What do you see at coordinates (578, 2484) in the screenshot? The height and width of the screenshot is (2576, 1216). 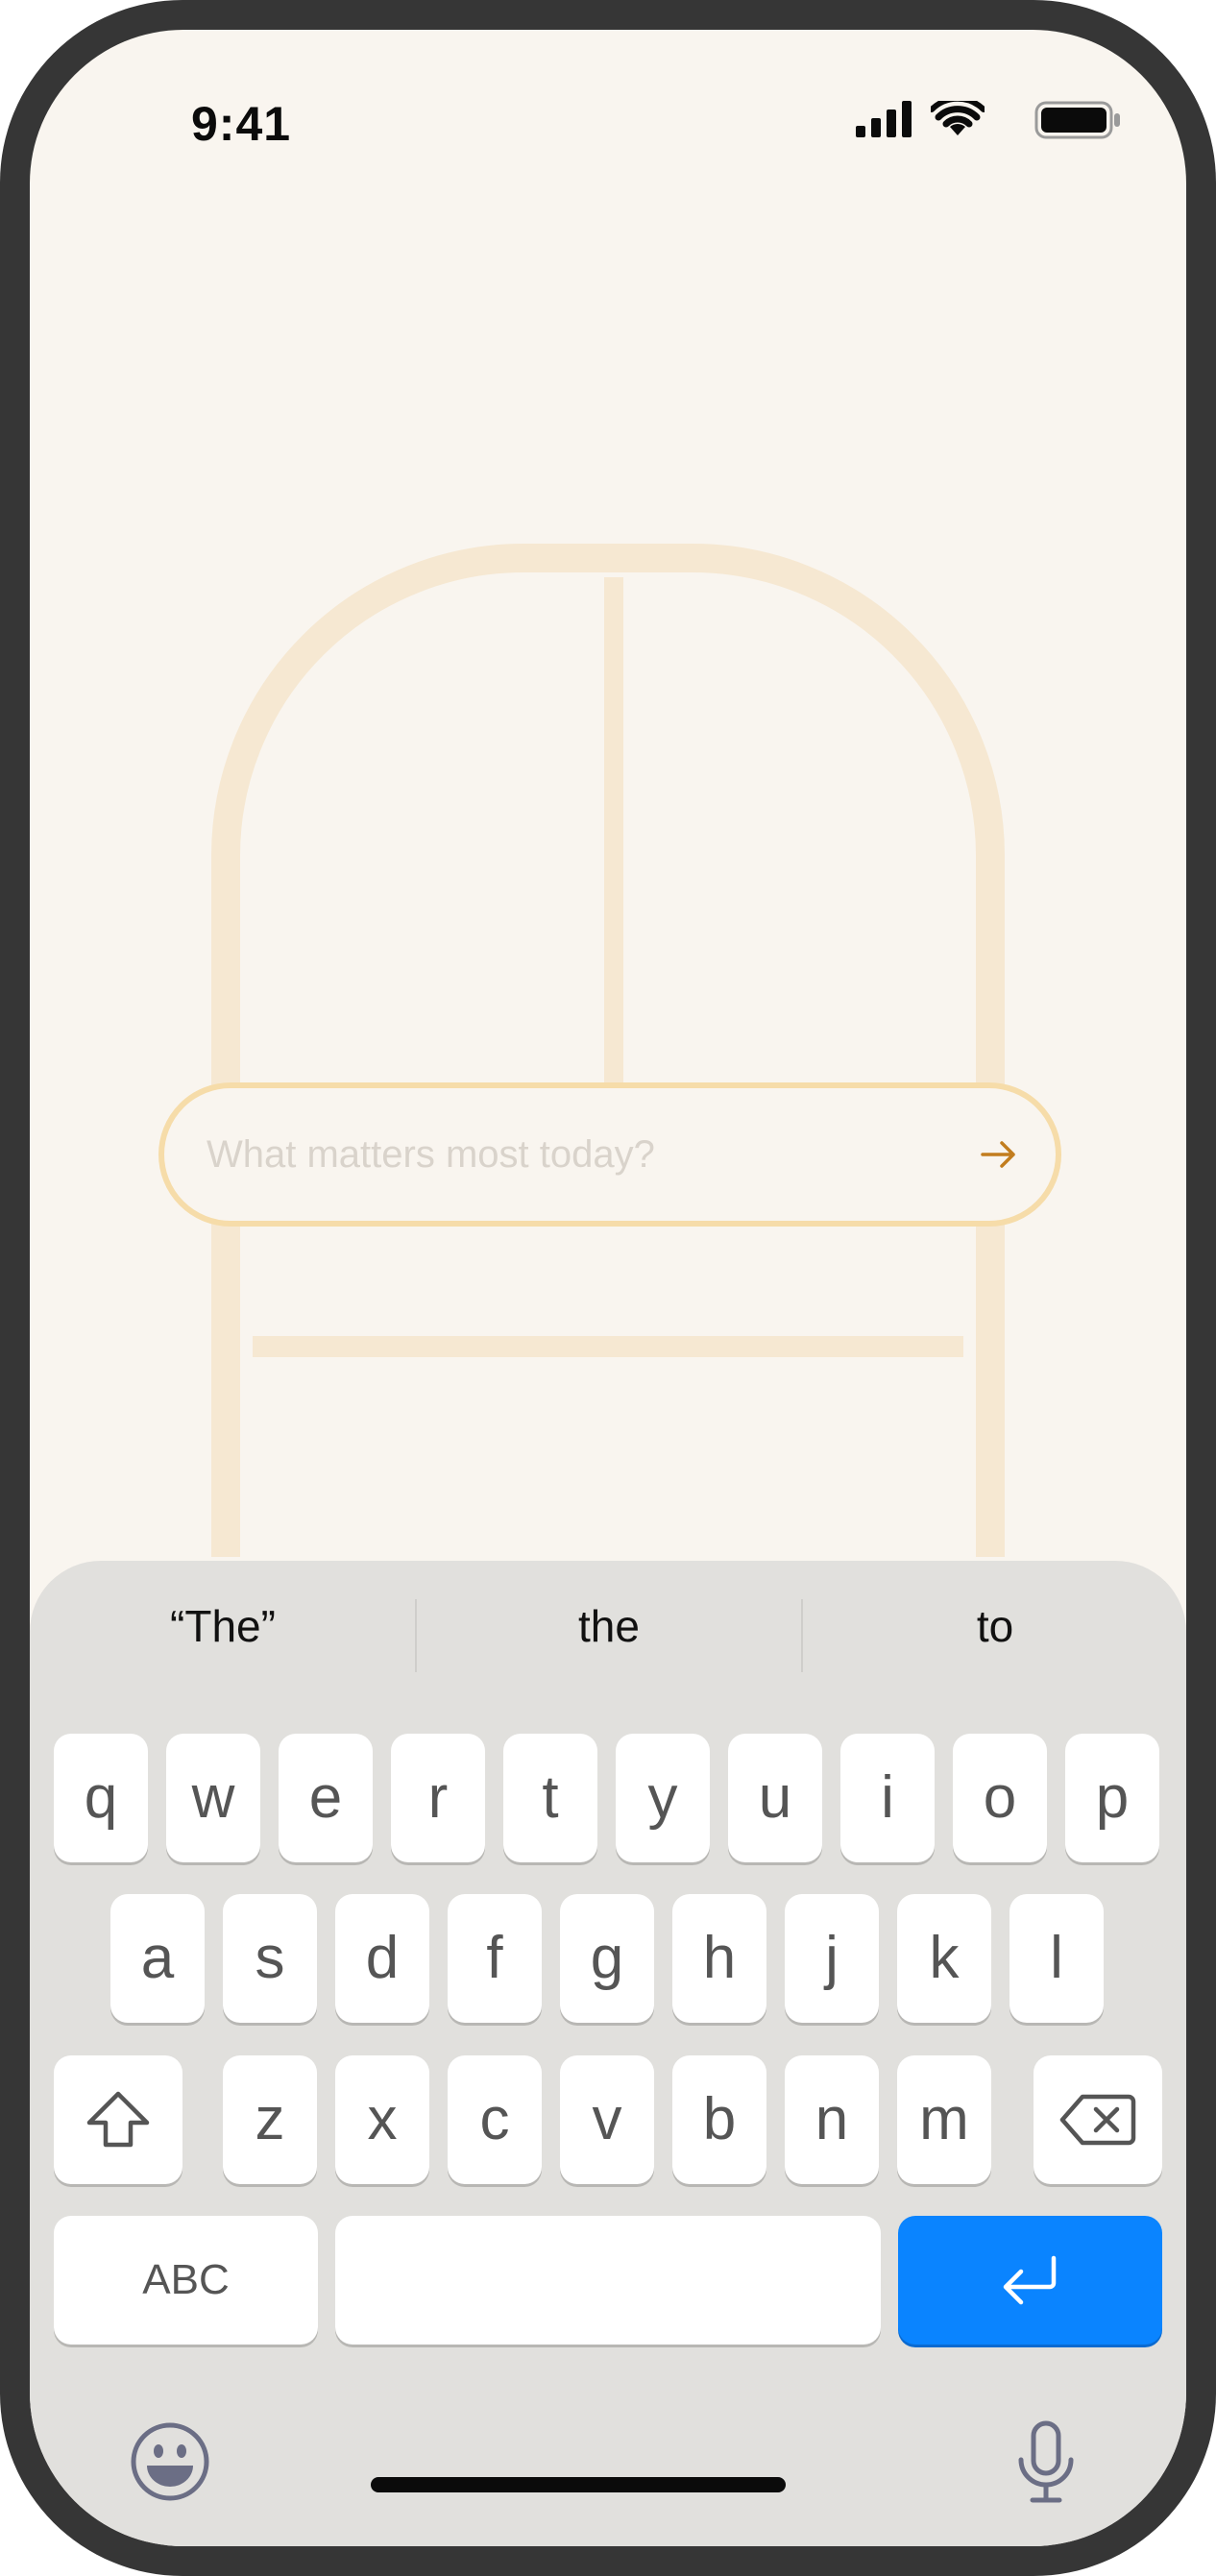 I see `home-indicator` at bounding box center [578, 2484].